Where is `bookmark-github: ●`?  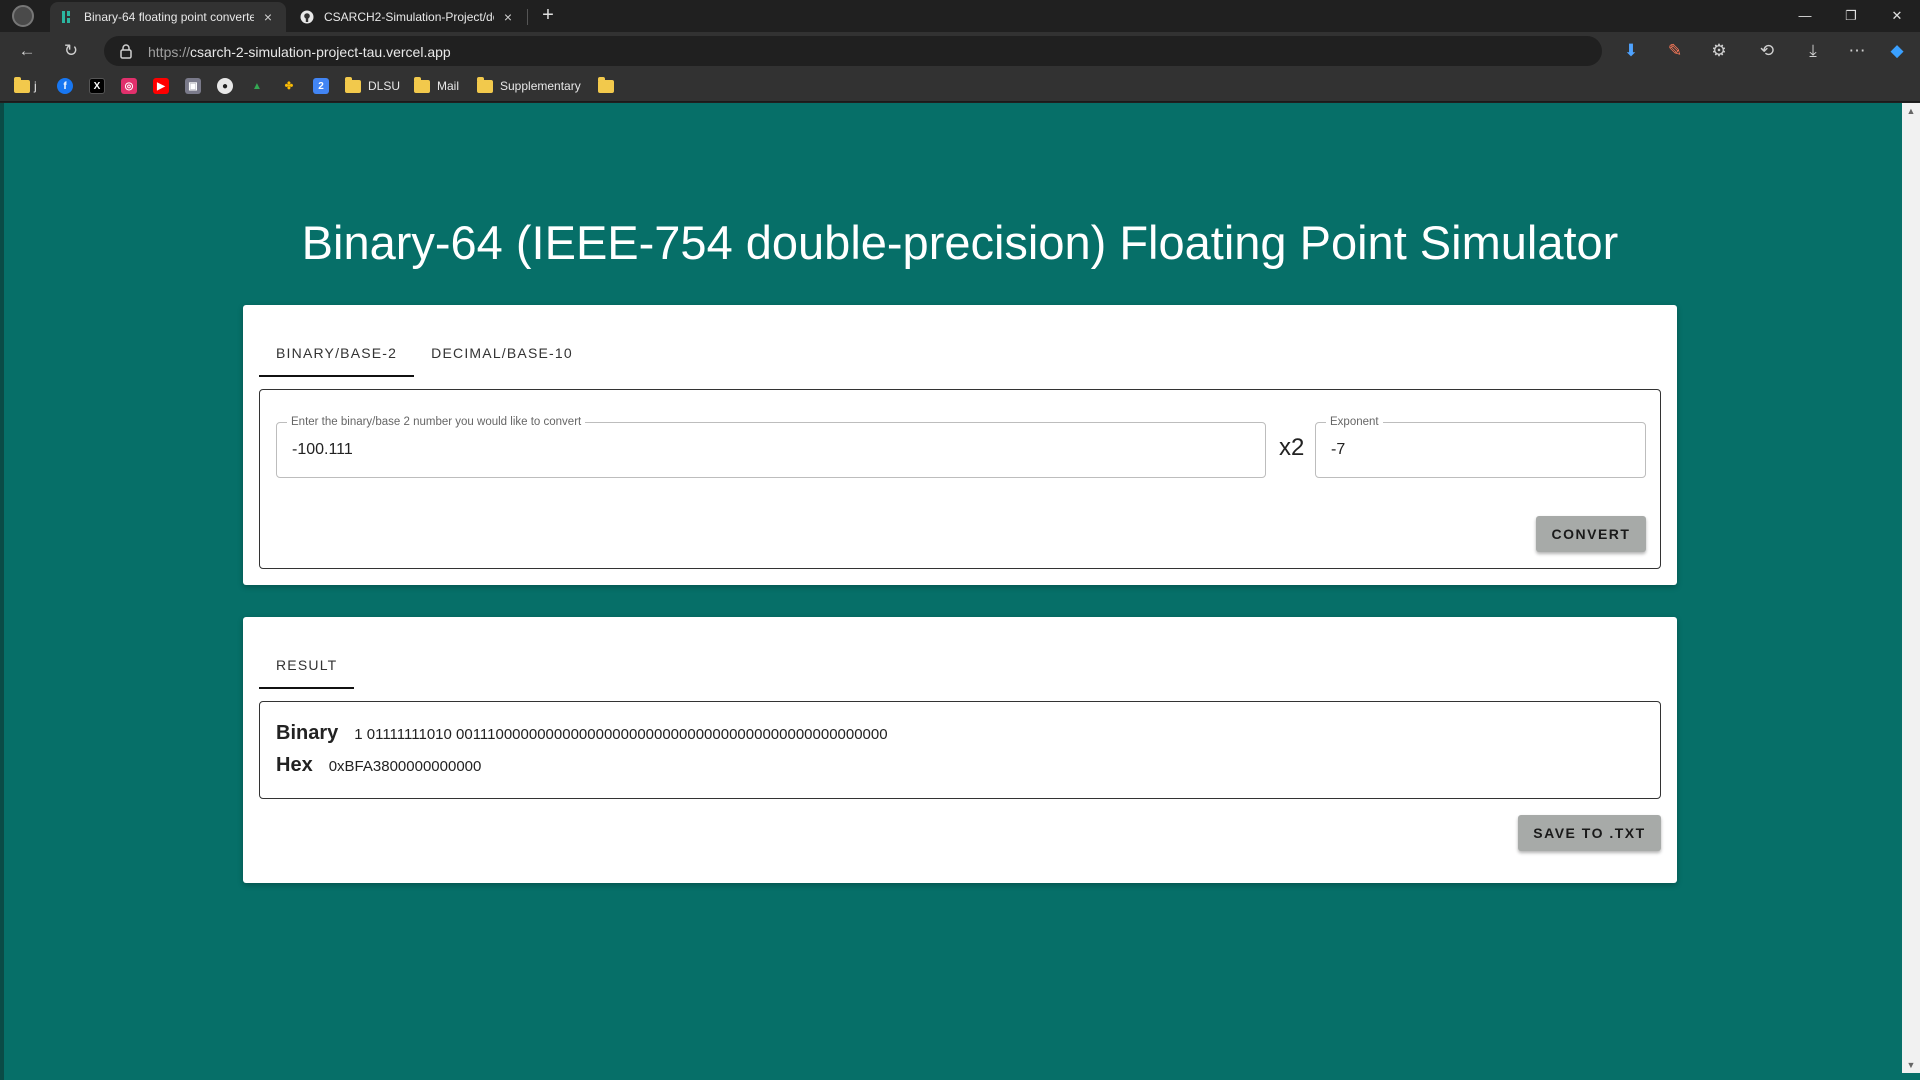
bookmark-github: ● is located at coordinates (225, 86).